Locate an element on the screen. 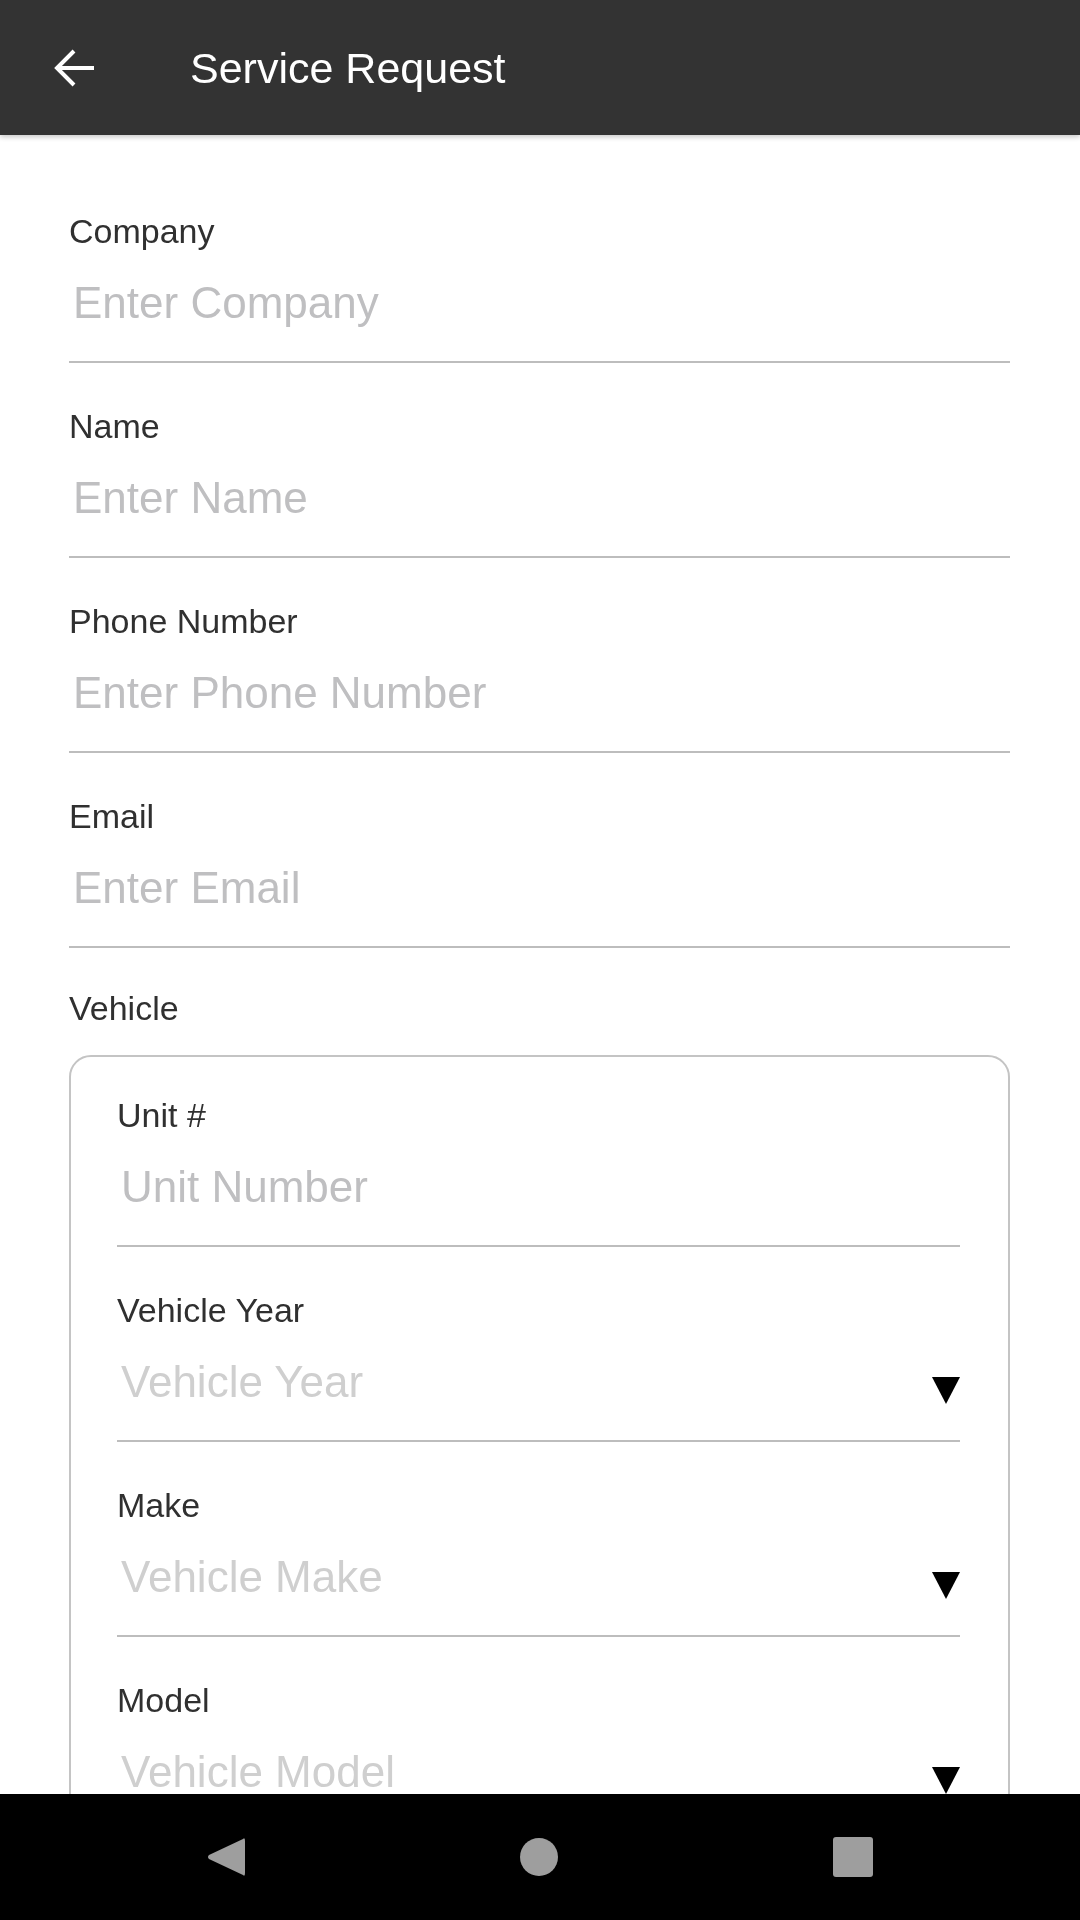 The image size is (1080, 1920). field-label: Make is located at coordinates (159, 1505).